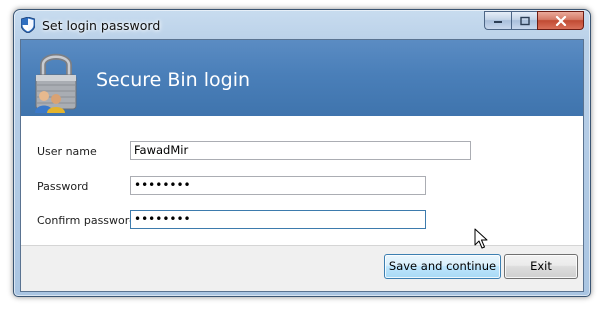 The width and height of the screenshot is (606, 310). Describe the element at coordinates (481, 238) in the screenshot. I see `mouse-pointer-icon` at that location.